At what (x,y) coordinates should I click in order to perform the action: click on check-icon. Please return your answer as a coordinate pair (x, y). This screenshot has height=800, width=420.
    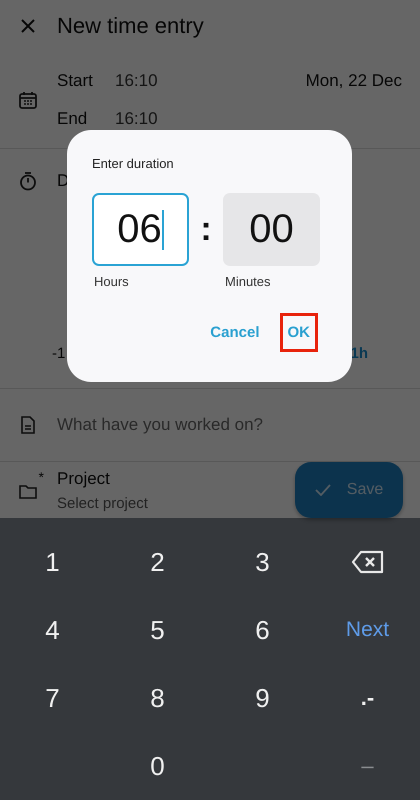
    Looking at the image, I should click on (322, 490).